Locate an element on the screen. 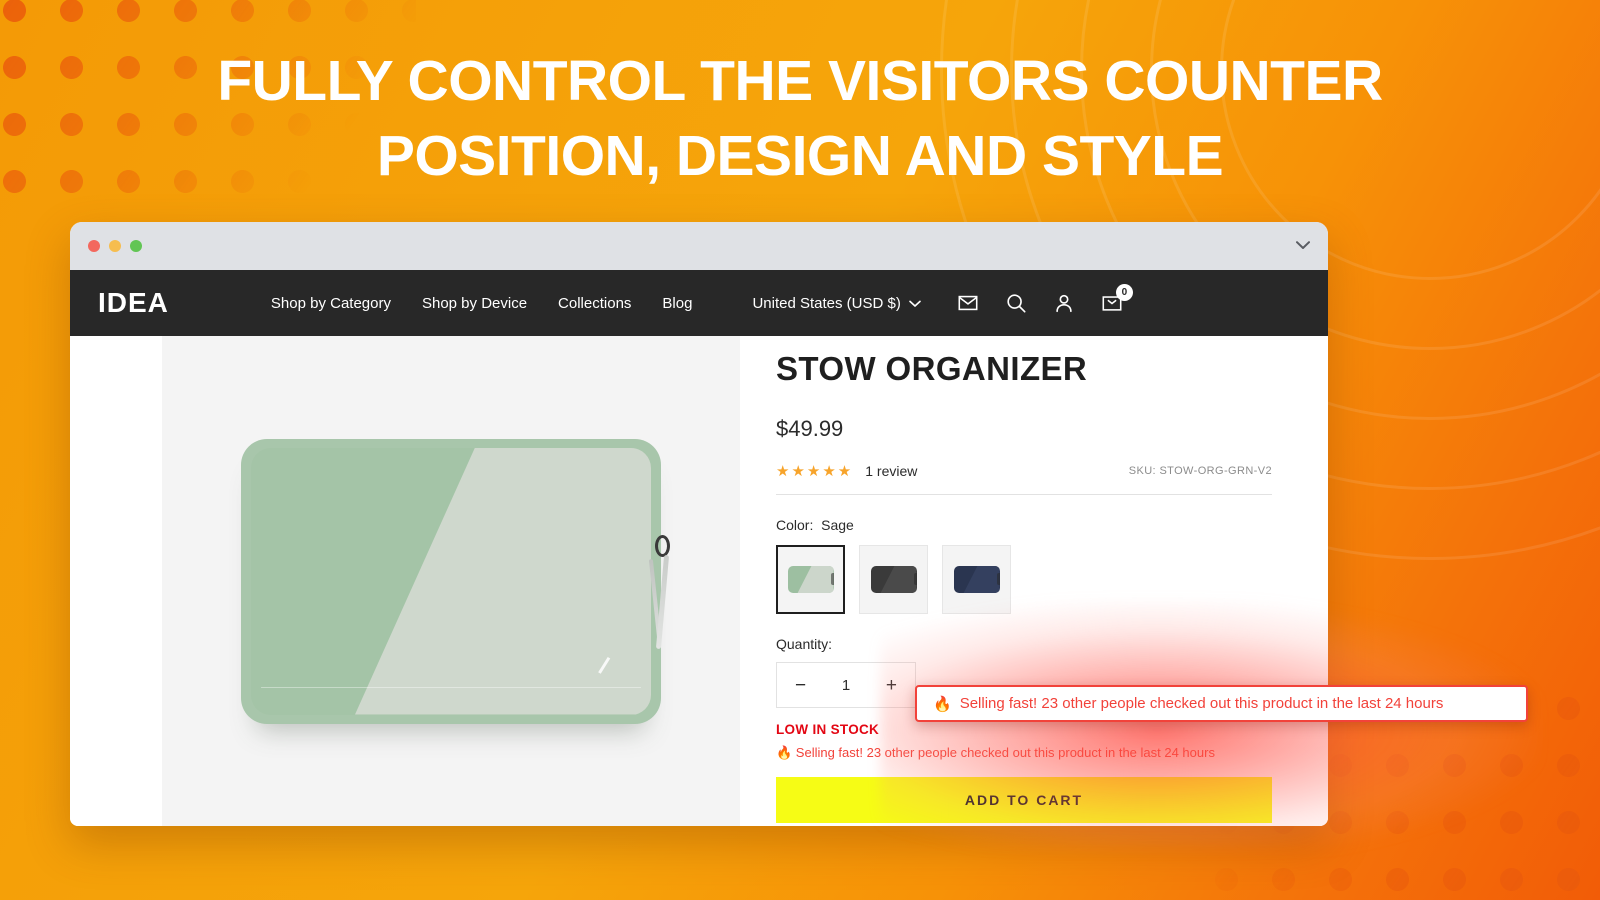  product-sku: SKU: STOW-ORG-GRN-V2 is located at coordinates (1200, 471).